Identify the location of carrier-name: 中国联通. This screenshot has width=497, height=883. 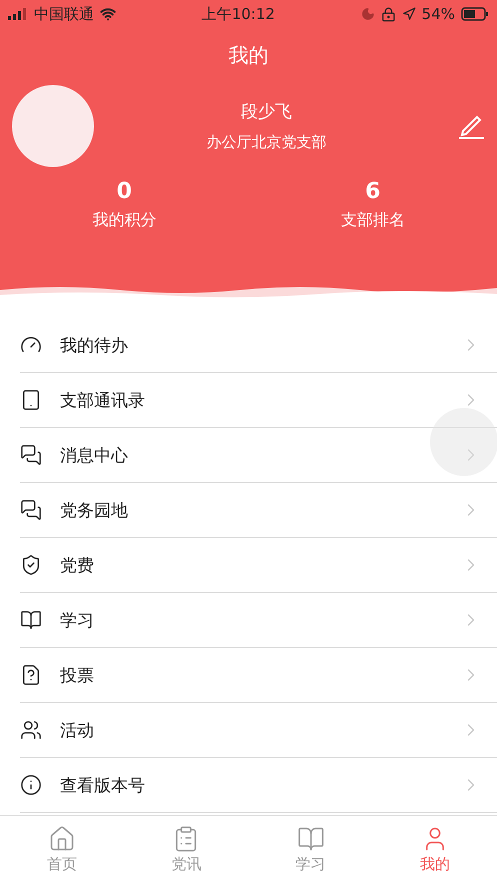
(64, 14).